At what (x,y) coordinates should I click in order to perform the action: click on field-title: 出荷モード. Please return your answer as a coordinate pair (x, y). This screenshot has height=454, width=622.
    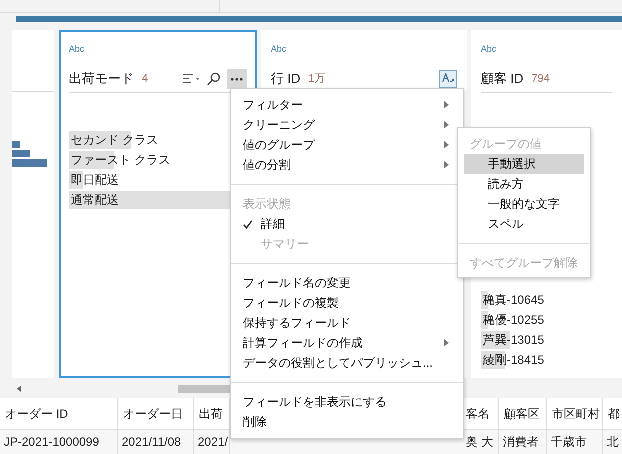
    Looking at the image, I should click on (101, 79).